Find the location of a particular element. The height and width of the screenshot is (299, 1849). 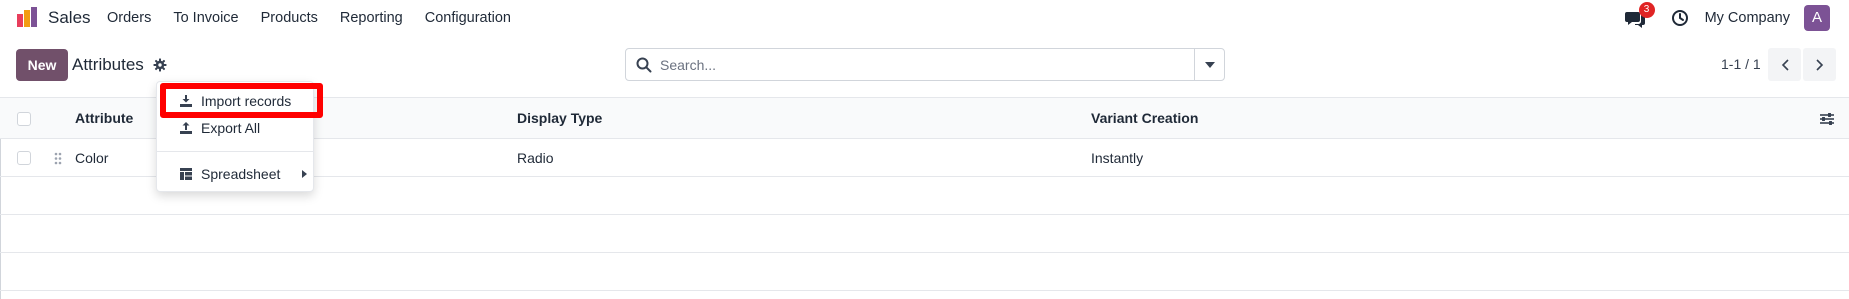

cell-variant-creation: Instantly is located at coordinates (1117, 157).